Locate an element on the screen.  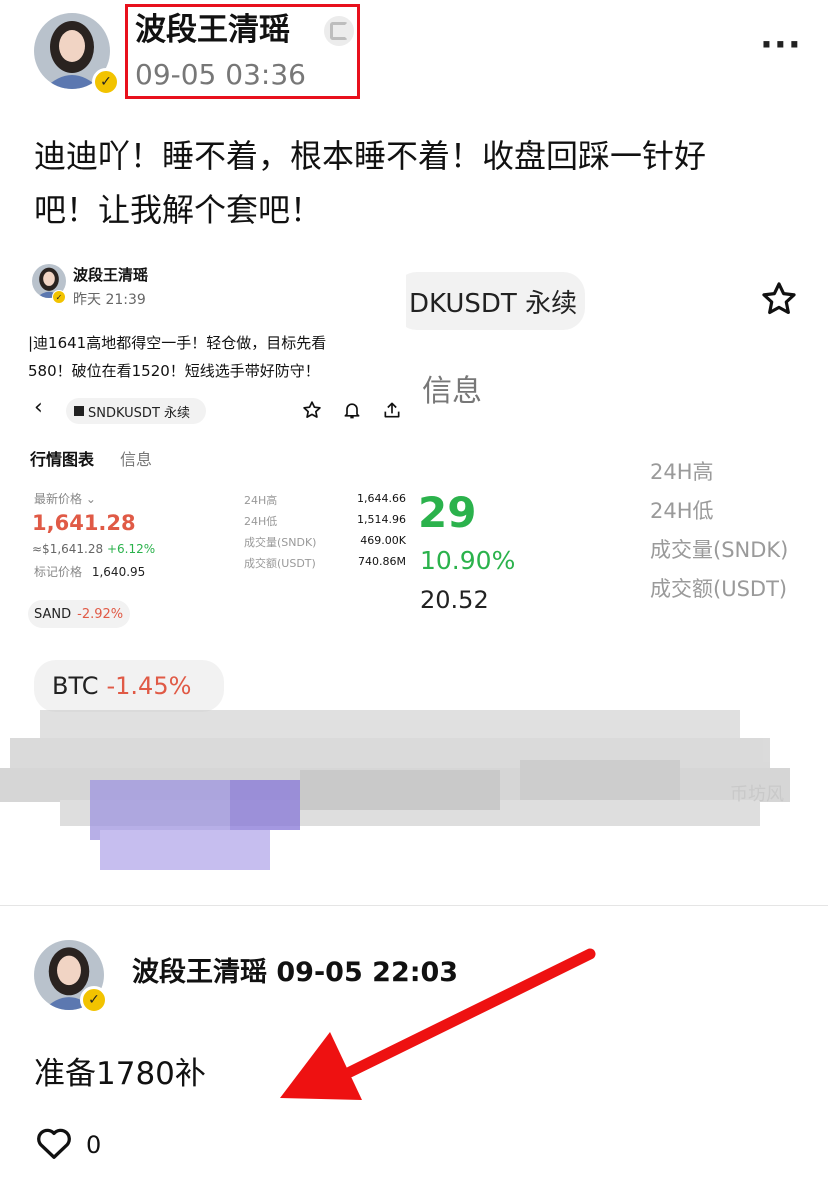
embedded-text-line-2: 580！破位在看1520！短线选手带好防守！ is located at coordinates (174, 371).